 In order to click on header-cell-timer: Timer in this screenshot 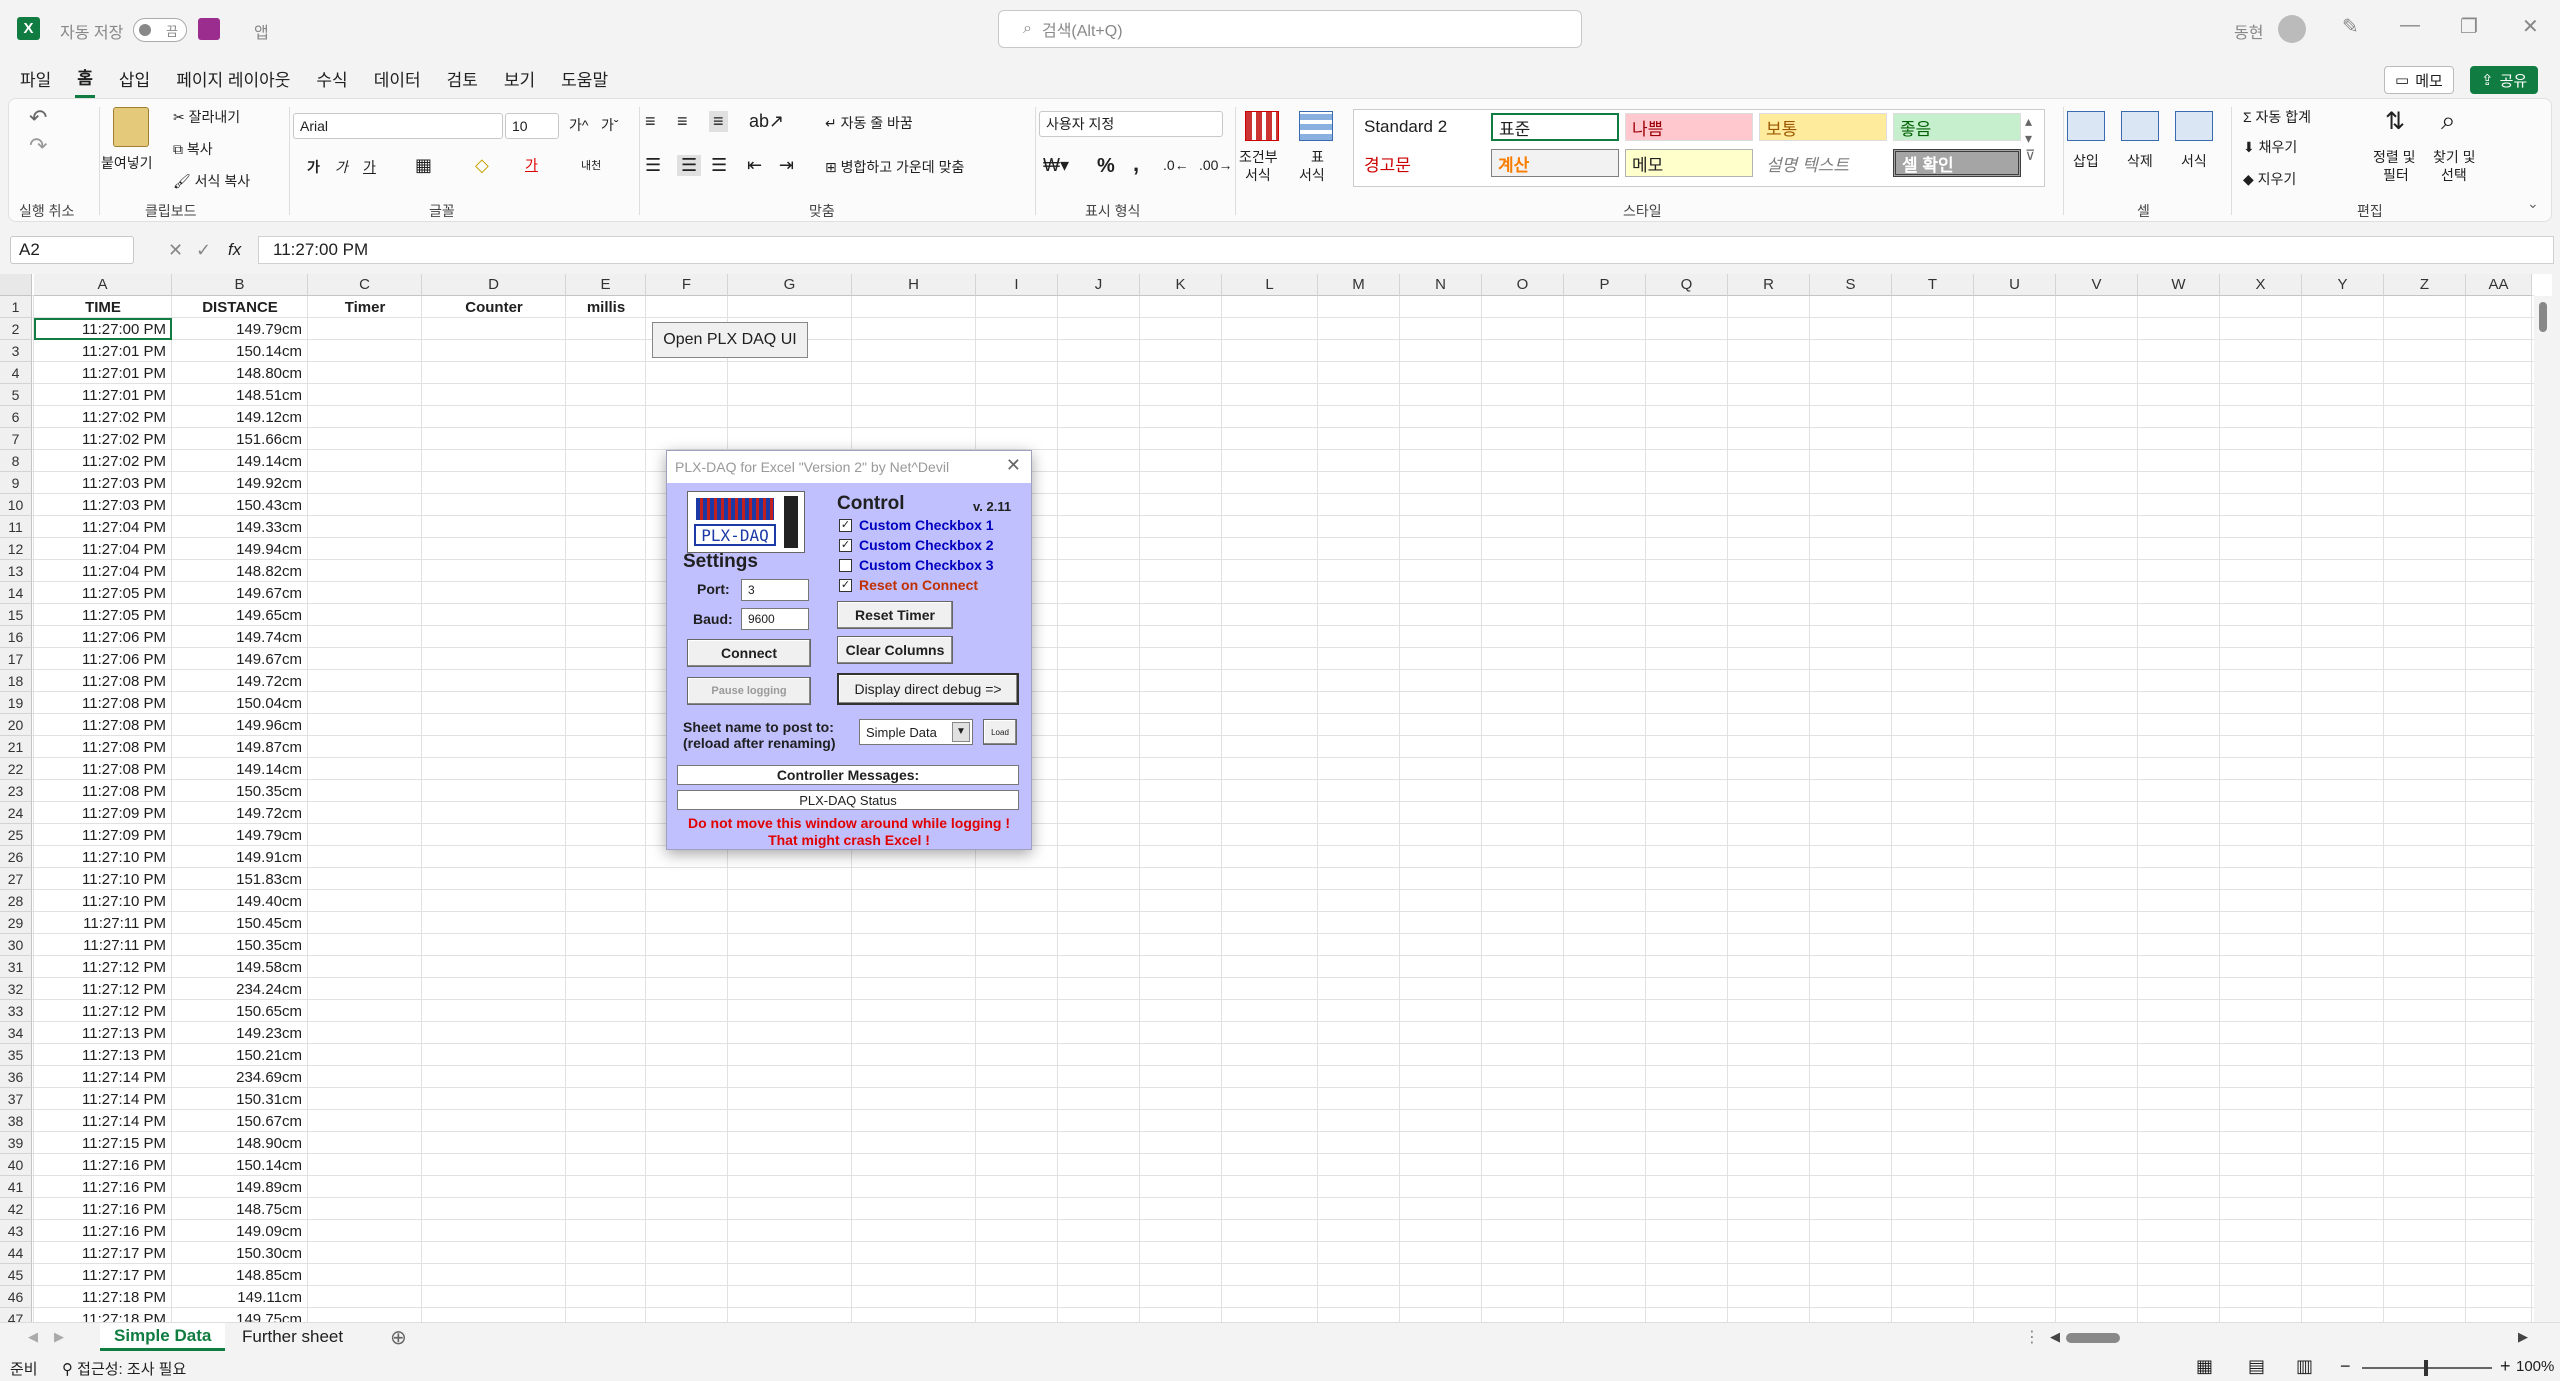, I will do `click(365, 307)`.